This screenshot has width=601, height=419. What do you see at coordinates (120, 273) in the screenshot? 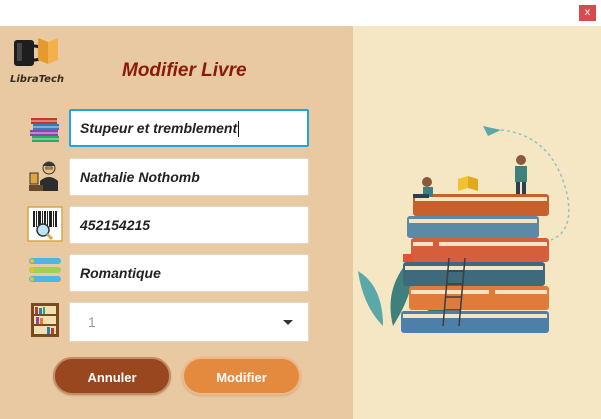
I see `genre-input-value: Romantique` at bounding box center [120, 273].